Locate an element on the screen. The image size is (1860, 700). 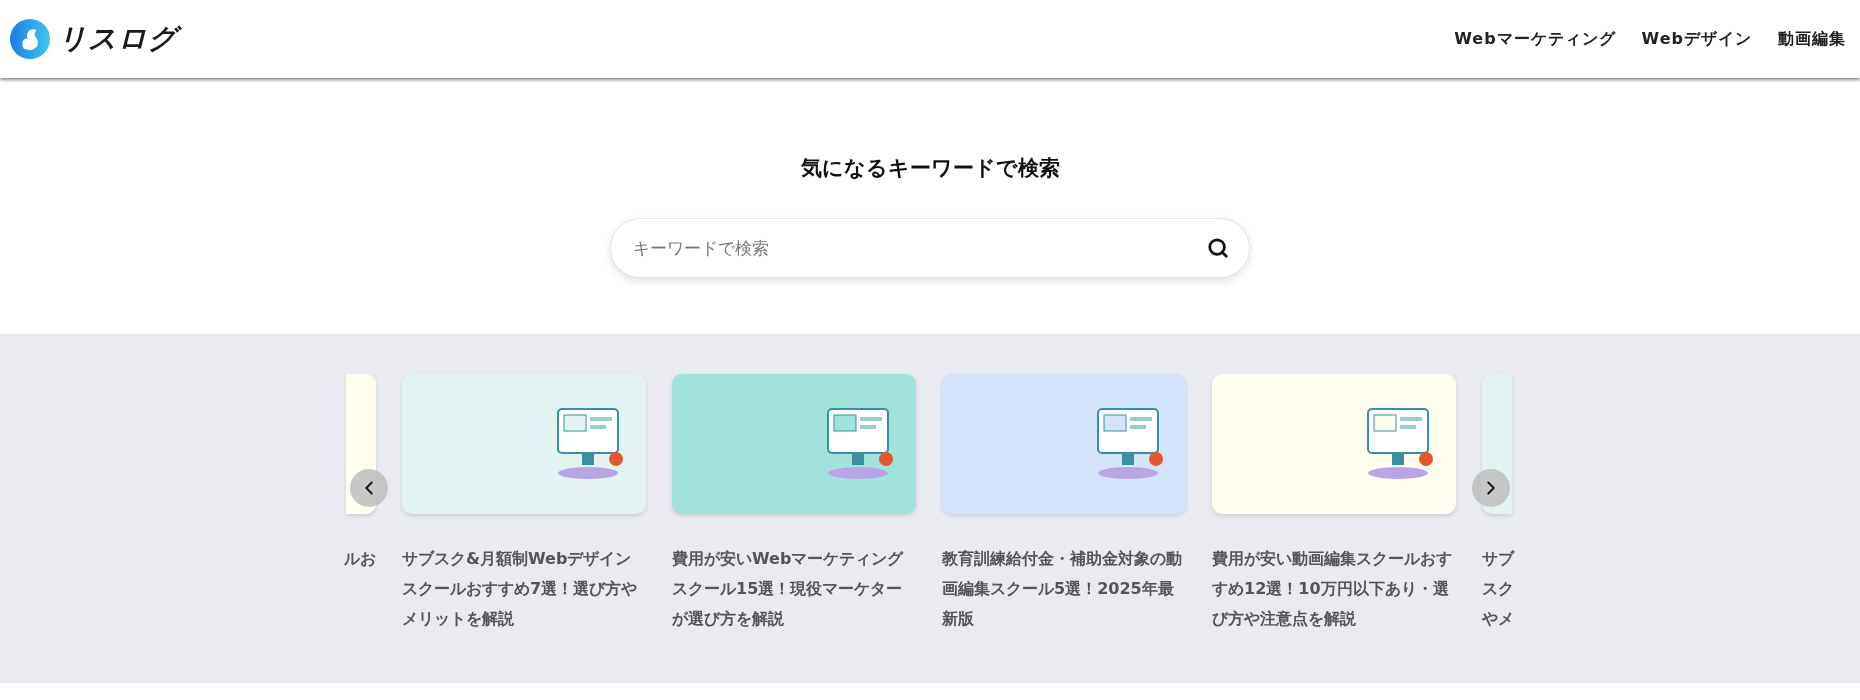
article-title: 教育訓練給付金・補助金対象の動画編集スクール5選！2025年最新版 is located at coordinates (1064, 589).